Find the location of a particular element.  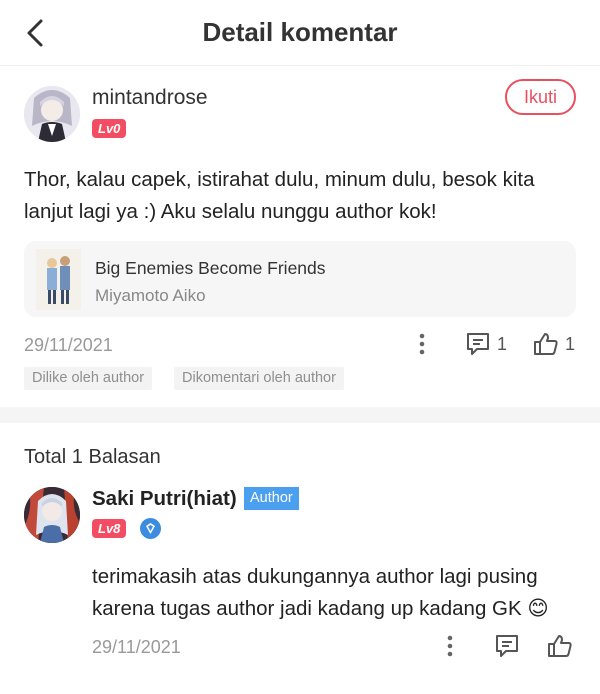

comment-date: 29/11/2021 is located at coordinates (68, 345).